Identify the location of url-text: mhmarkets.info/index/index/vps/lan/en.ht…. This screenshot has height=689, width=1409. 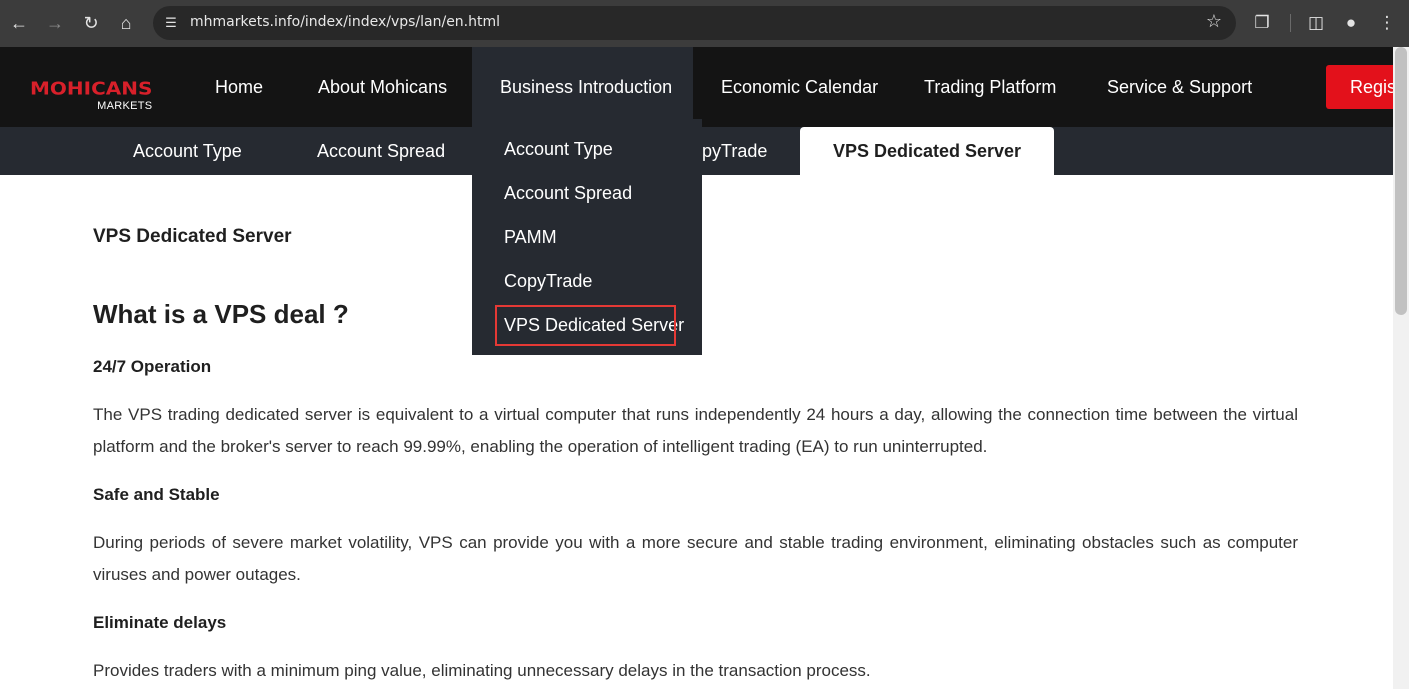
(345, 22).